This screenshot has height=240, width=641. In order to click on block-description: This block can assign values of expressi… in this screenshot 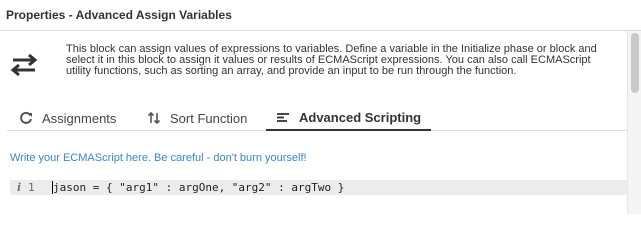, I will do `click(331, 60)`.